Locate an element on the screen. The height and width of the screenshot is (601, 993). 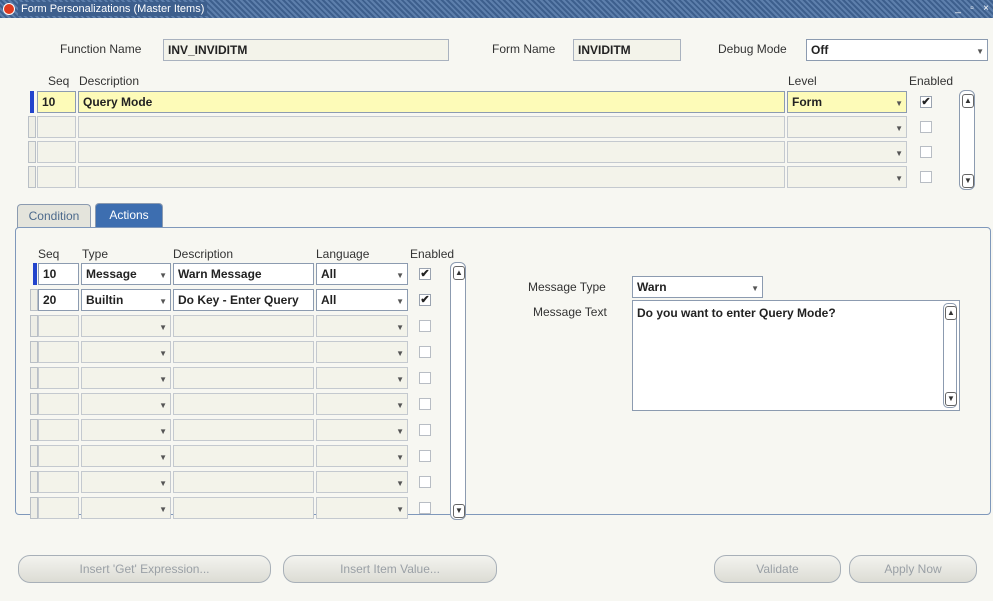
tab-condition: Condition is located at coordinates (54, 216).